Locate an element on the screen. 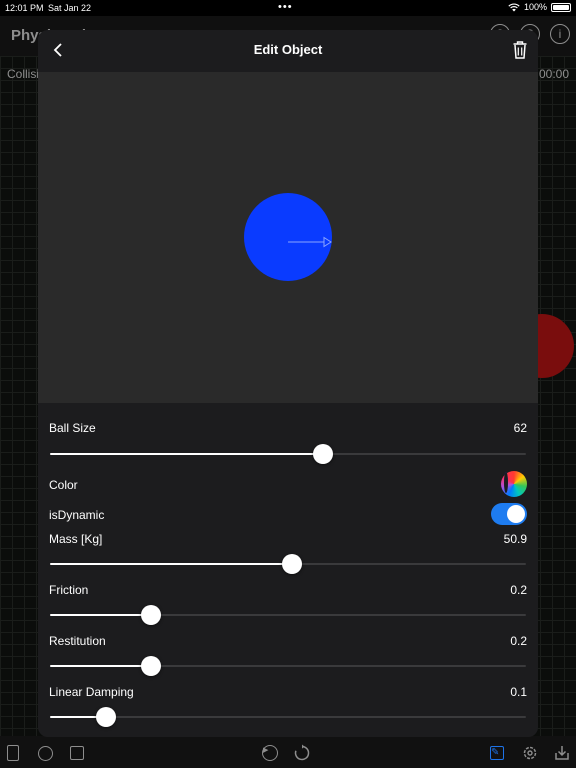  status-date: Sat Jan 22 is located at coordinates (70, 8).